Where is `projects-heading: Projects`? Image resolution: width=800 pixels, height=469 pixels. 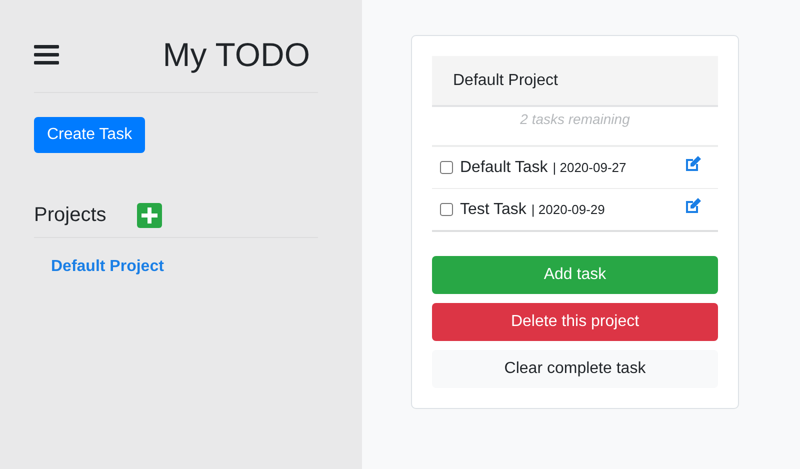
projects-heading: Projects is located at coordinates (70, 215).